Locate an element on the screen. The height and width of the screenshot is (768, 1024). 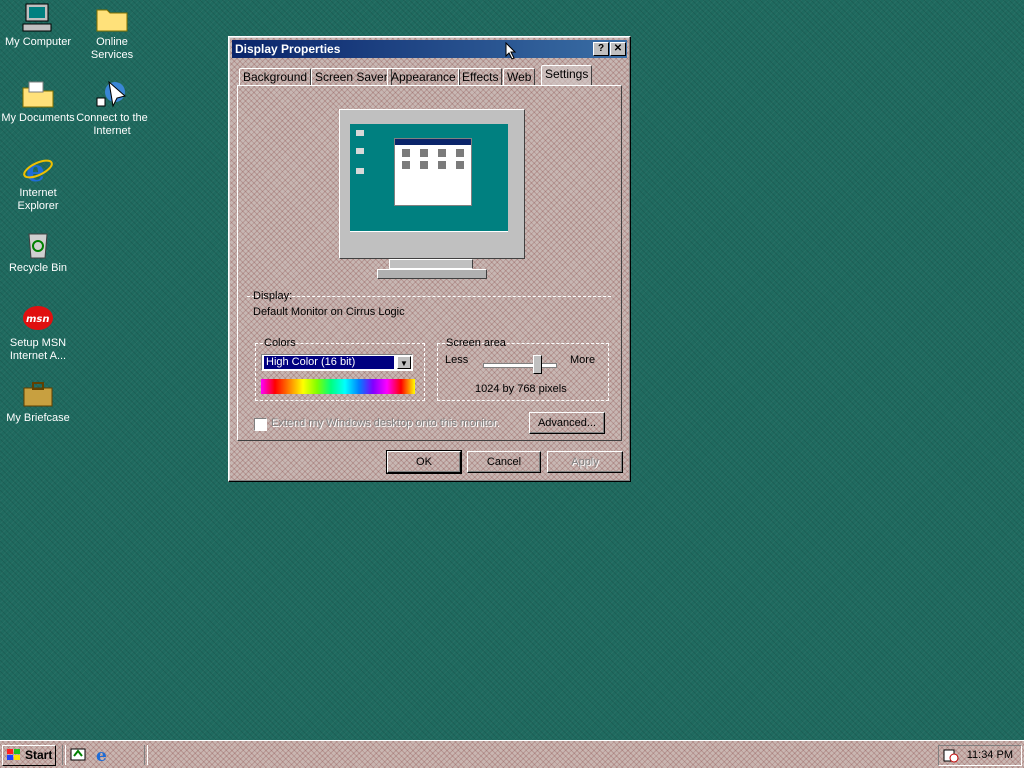
tab-background: Background is located at coordinates (275, 76).